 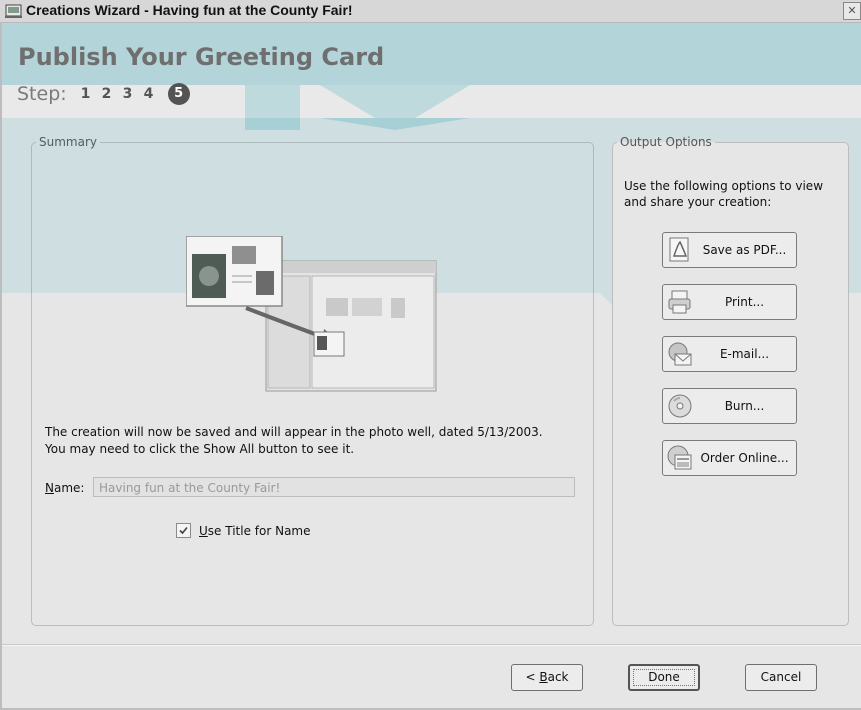 What do you see at coordinates (42, 94) in the screenshot?
I see `step-label: Step:` at bounding box center [42, 94].